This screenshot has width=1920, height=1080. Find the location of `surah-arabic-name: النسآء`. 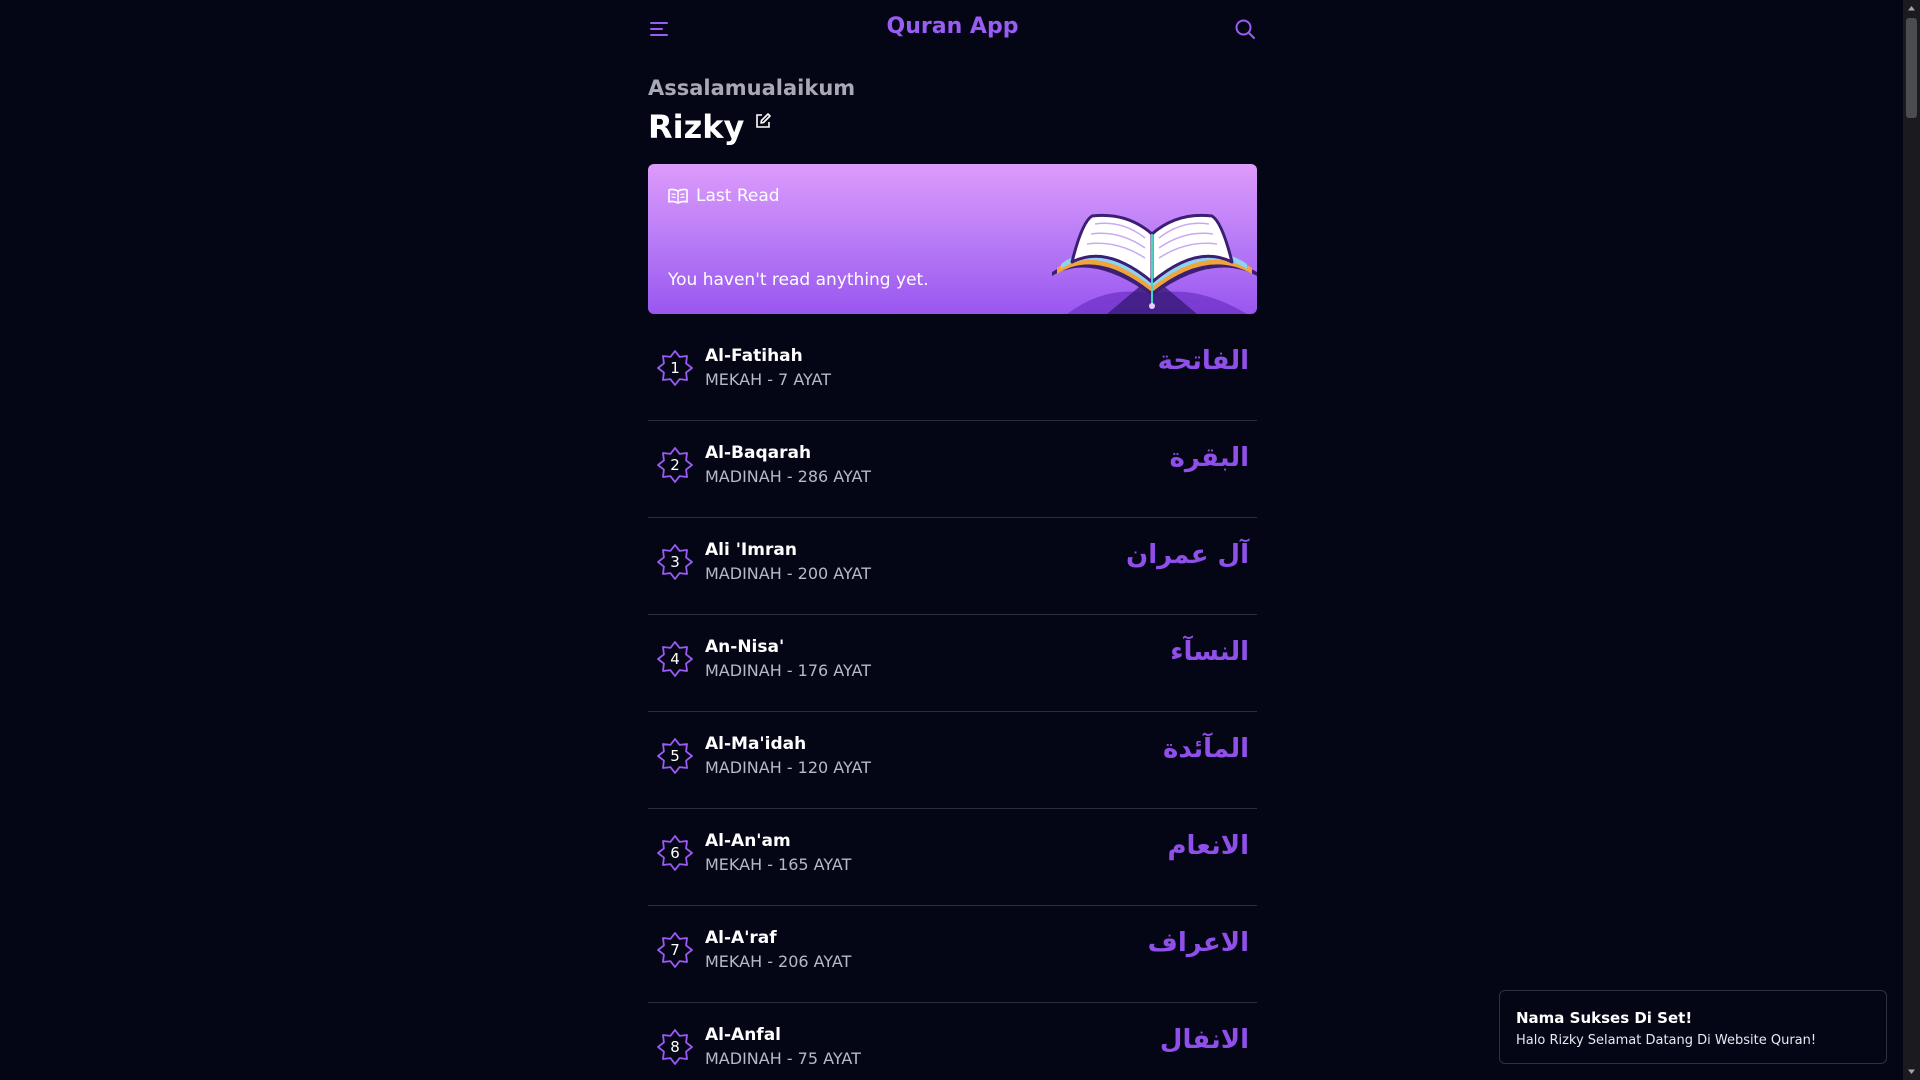

surah-arabic-name: النسآء is located at coordinates (1209, 652).